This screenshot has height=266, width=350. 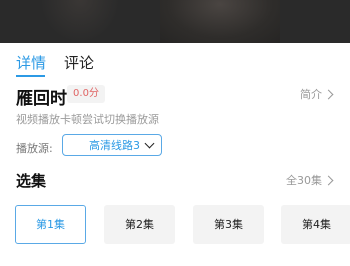 I want to click on source-select: 高清线路3, so click(x=112, y=145).